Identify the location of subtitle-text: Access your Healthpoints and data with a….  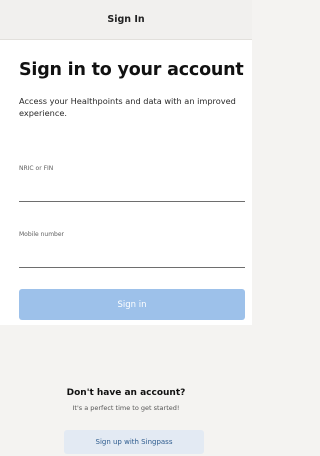
(127, 107).